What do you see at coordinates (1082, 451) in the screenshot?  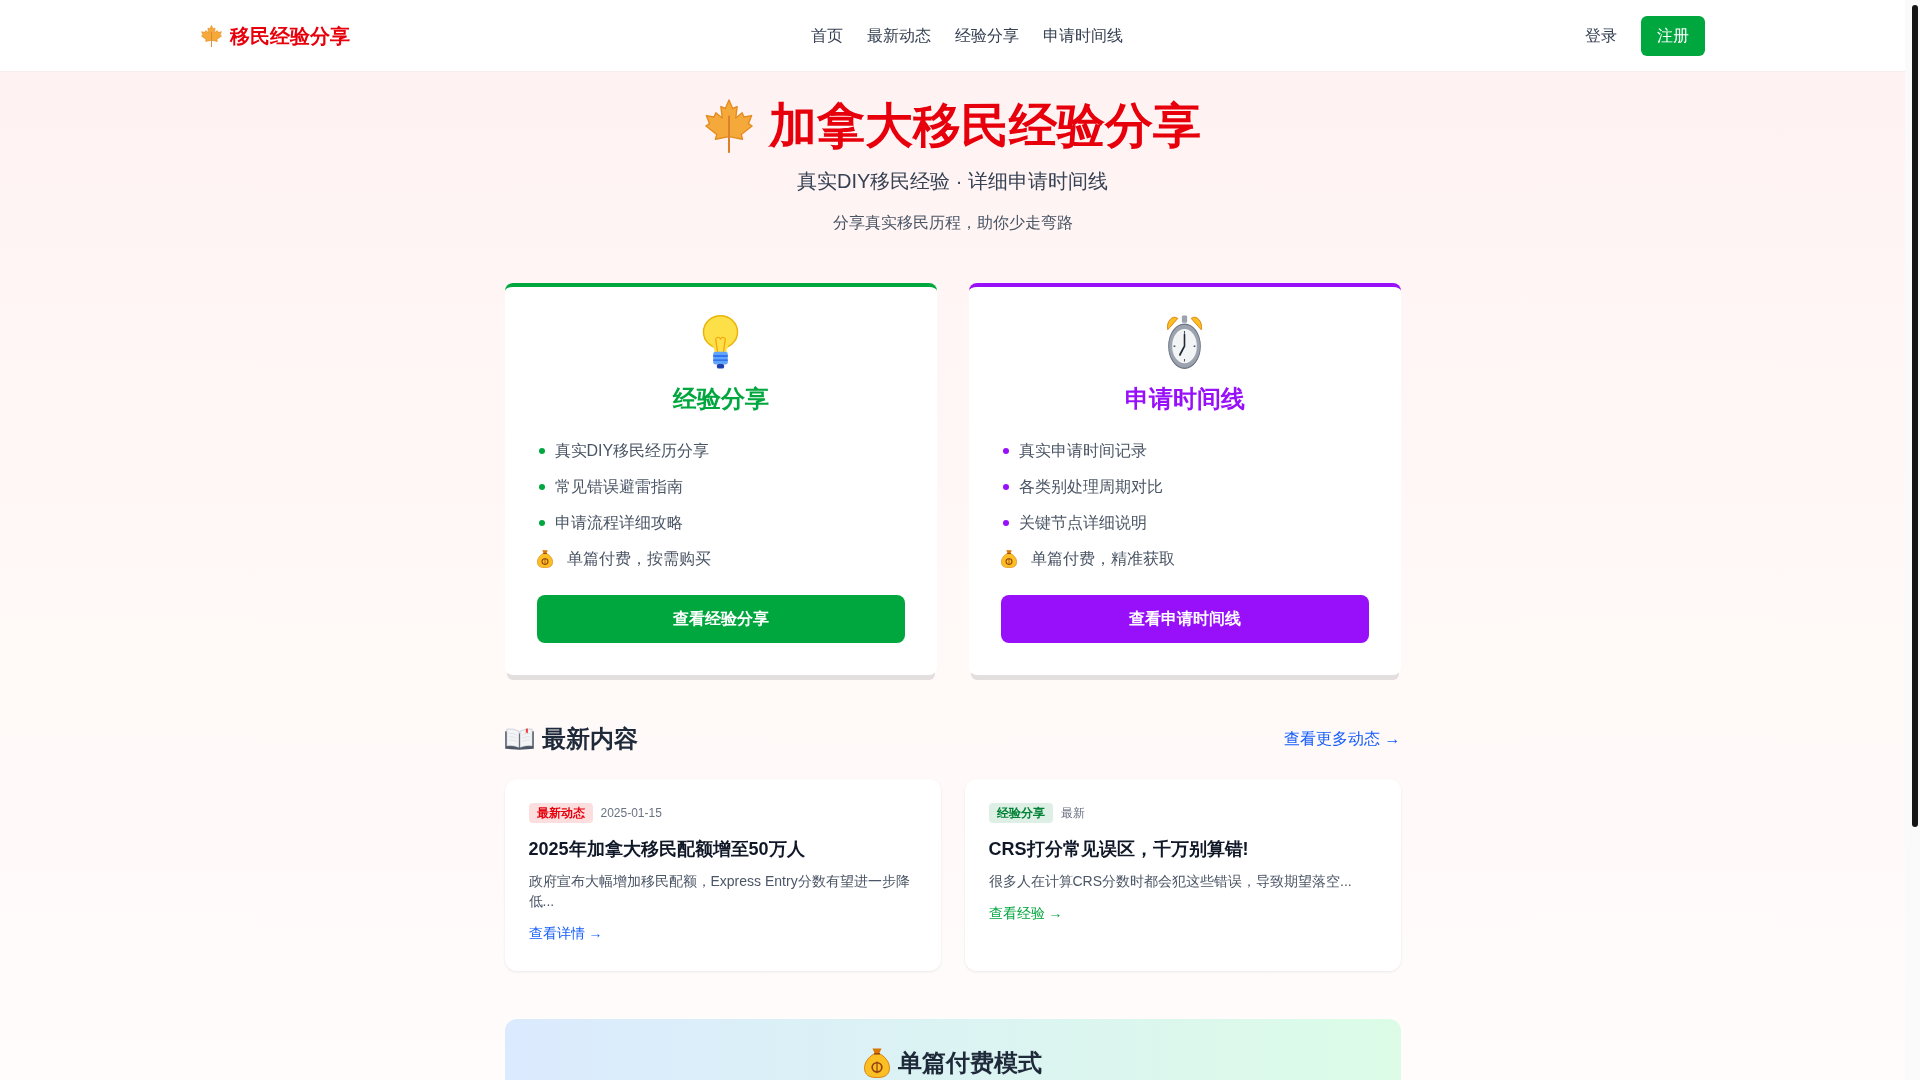 I see `feature-text: 真实申请时间记录` at bounding box center [1082, 451].